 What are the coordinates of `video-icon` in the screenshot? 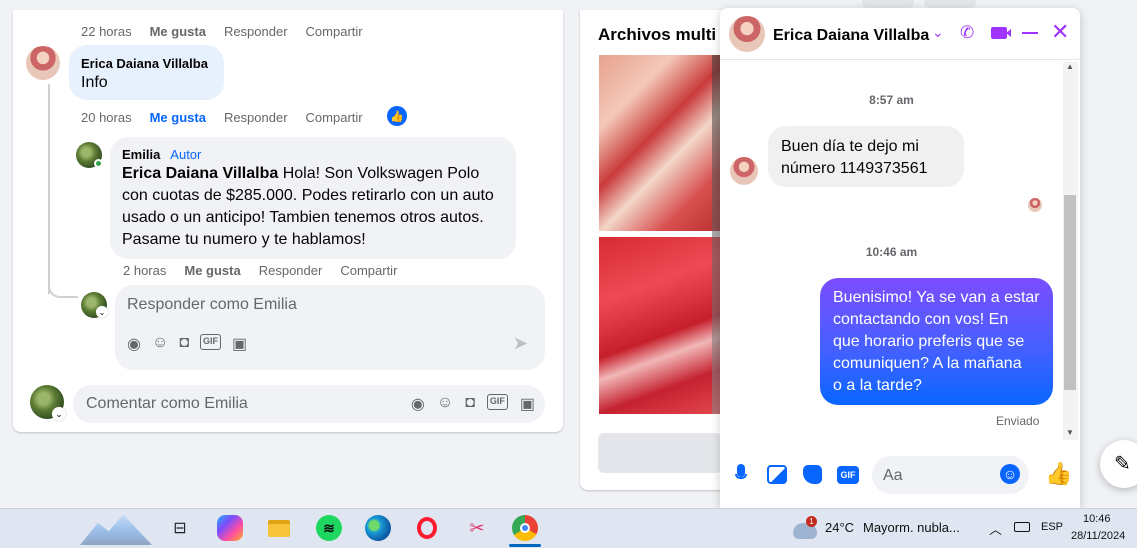 It's located at (999, 33).